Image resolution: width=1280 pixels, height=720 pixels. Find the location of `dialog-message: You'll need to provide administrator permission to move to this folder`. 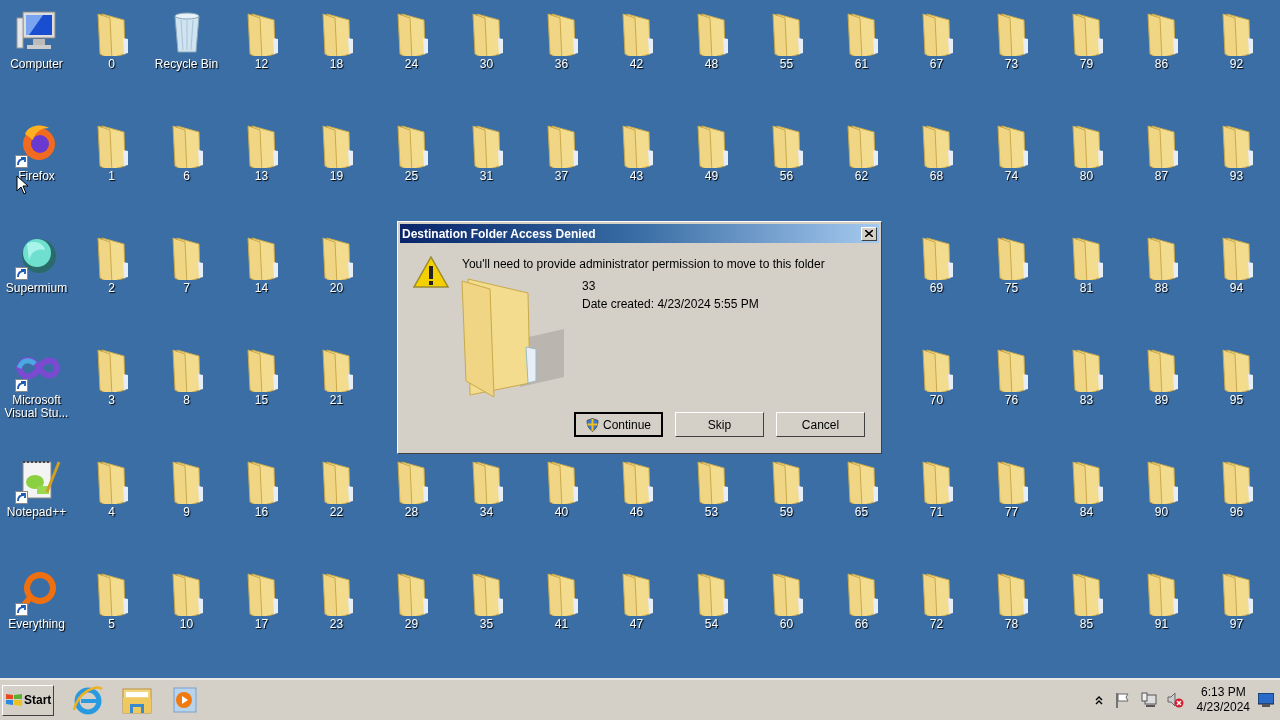

dialog-message: You'll need to provide administrator permission to move to this folder is located at coordinates (644, 264).